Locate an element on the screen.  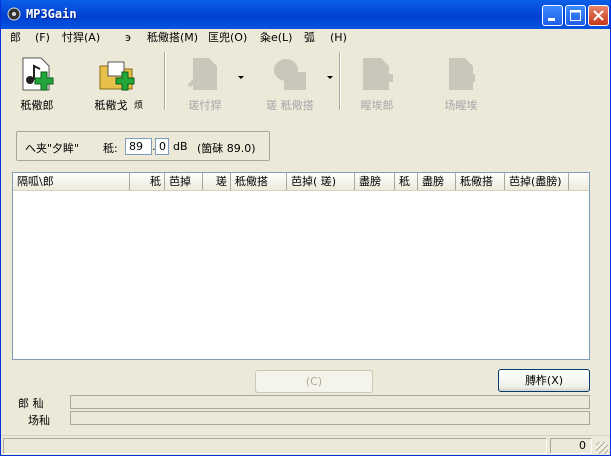
file-progress-bar is located at coordinates (330, 402).